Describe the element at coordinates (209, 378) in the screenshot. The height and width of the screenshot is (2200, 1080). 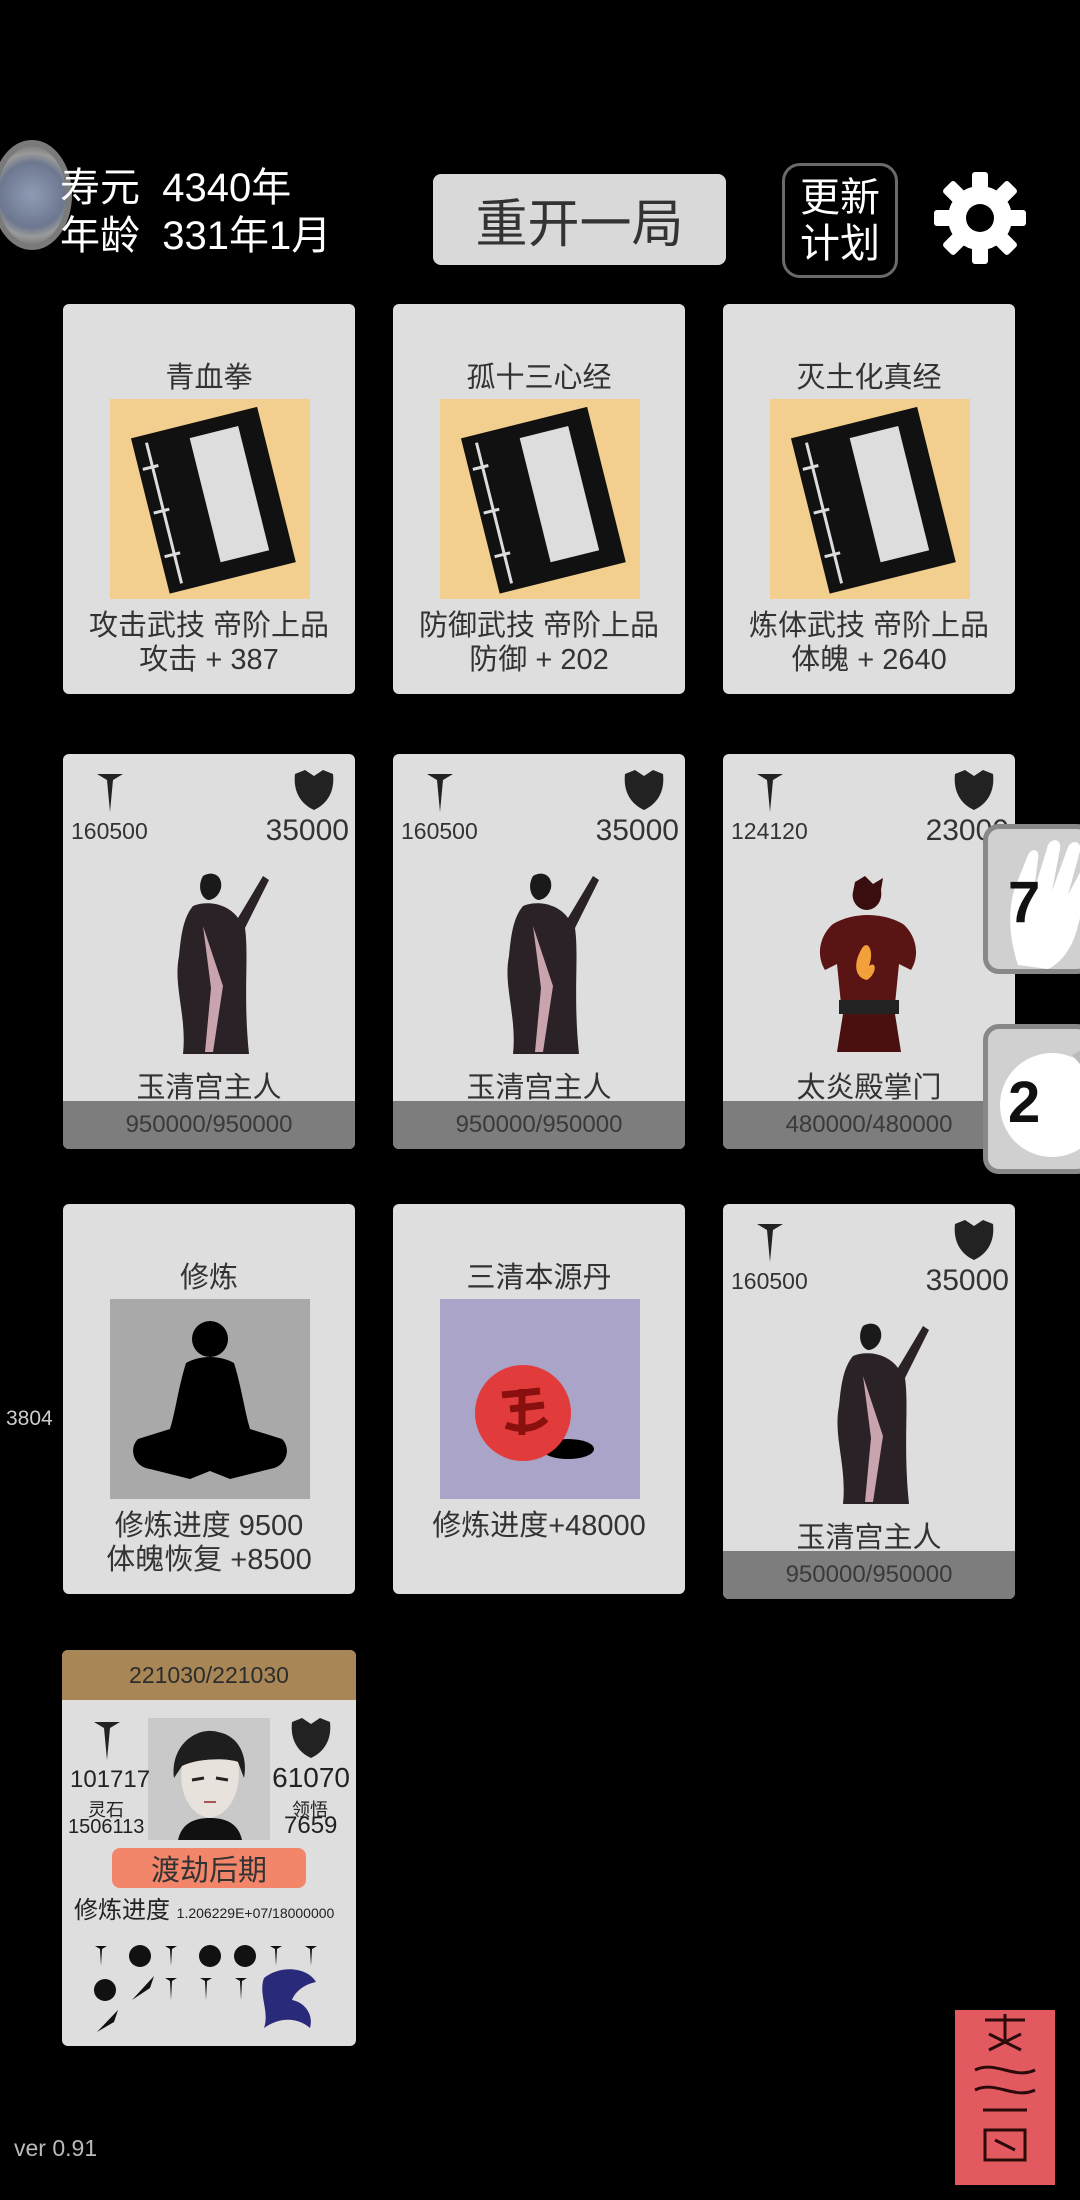
I see `skill-name: 青血拳` at that location.